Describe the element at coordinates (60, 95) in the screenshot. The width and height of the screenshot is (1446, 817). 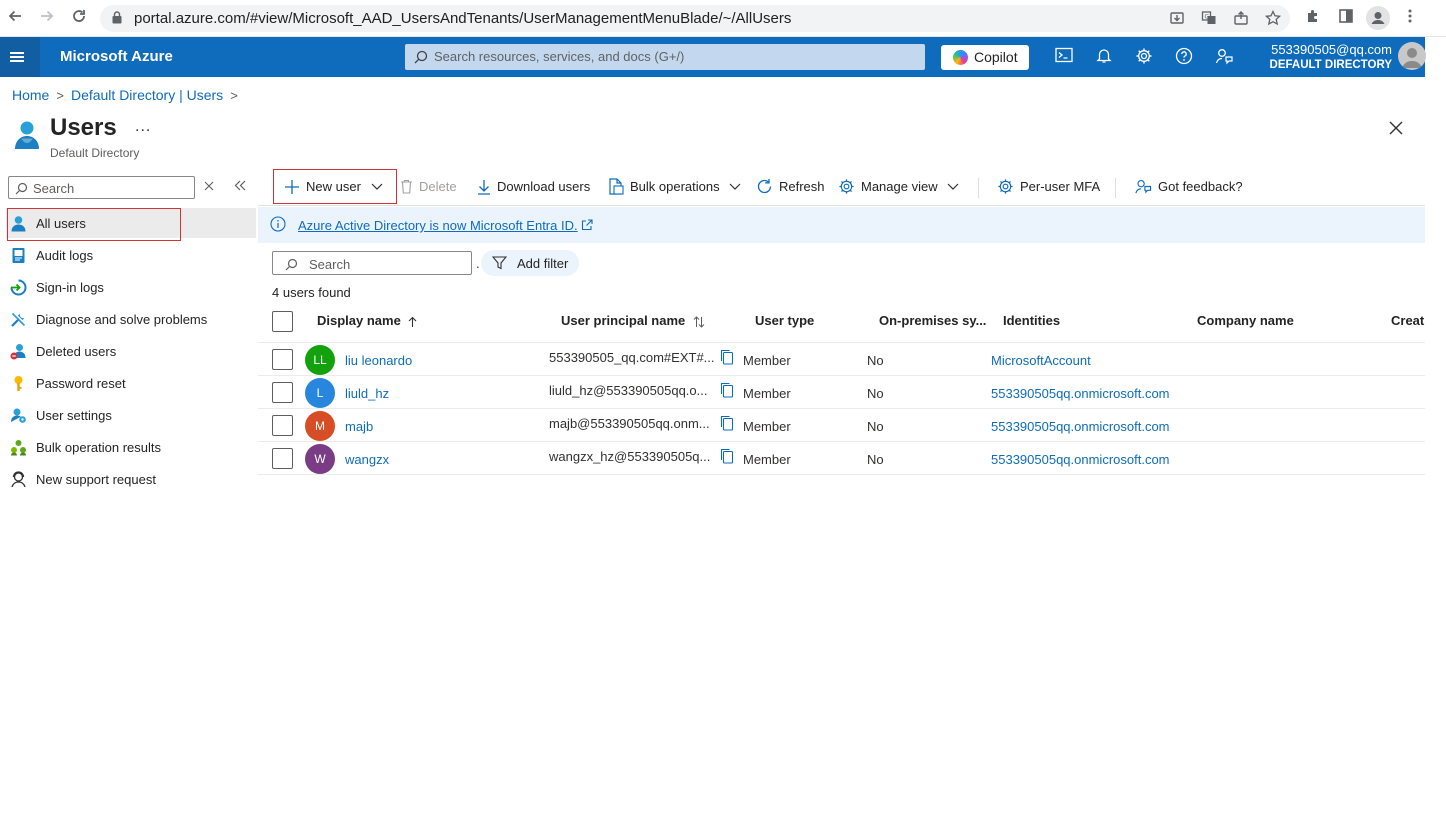
I see `chevron-right-icon: >` at that location.